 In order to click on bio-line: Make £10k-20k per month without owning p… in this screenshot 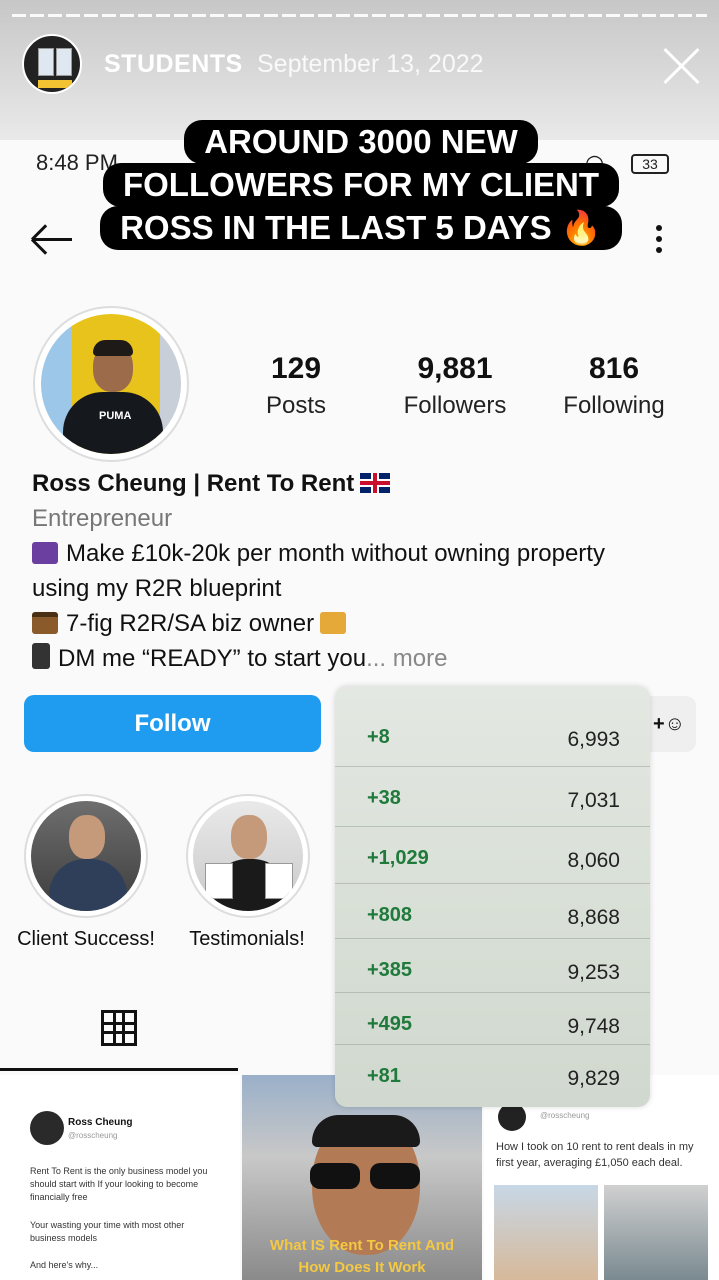, I will do `click(335, 553)`.